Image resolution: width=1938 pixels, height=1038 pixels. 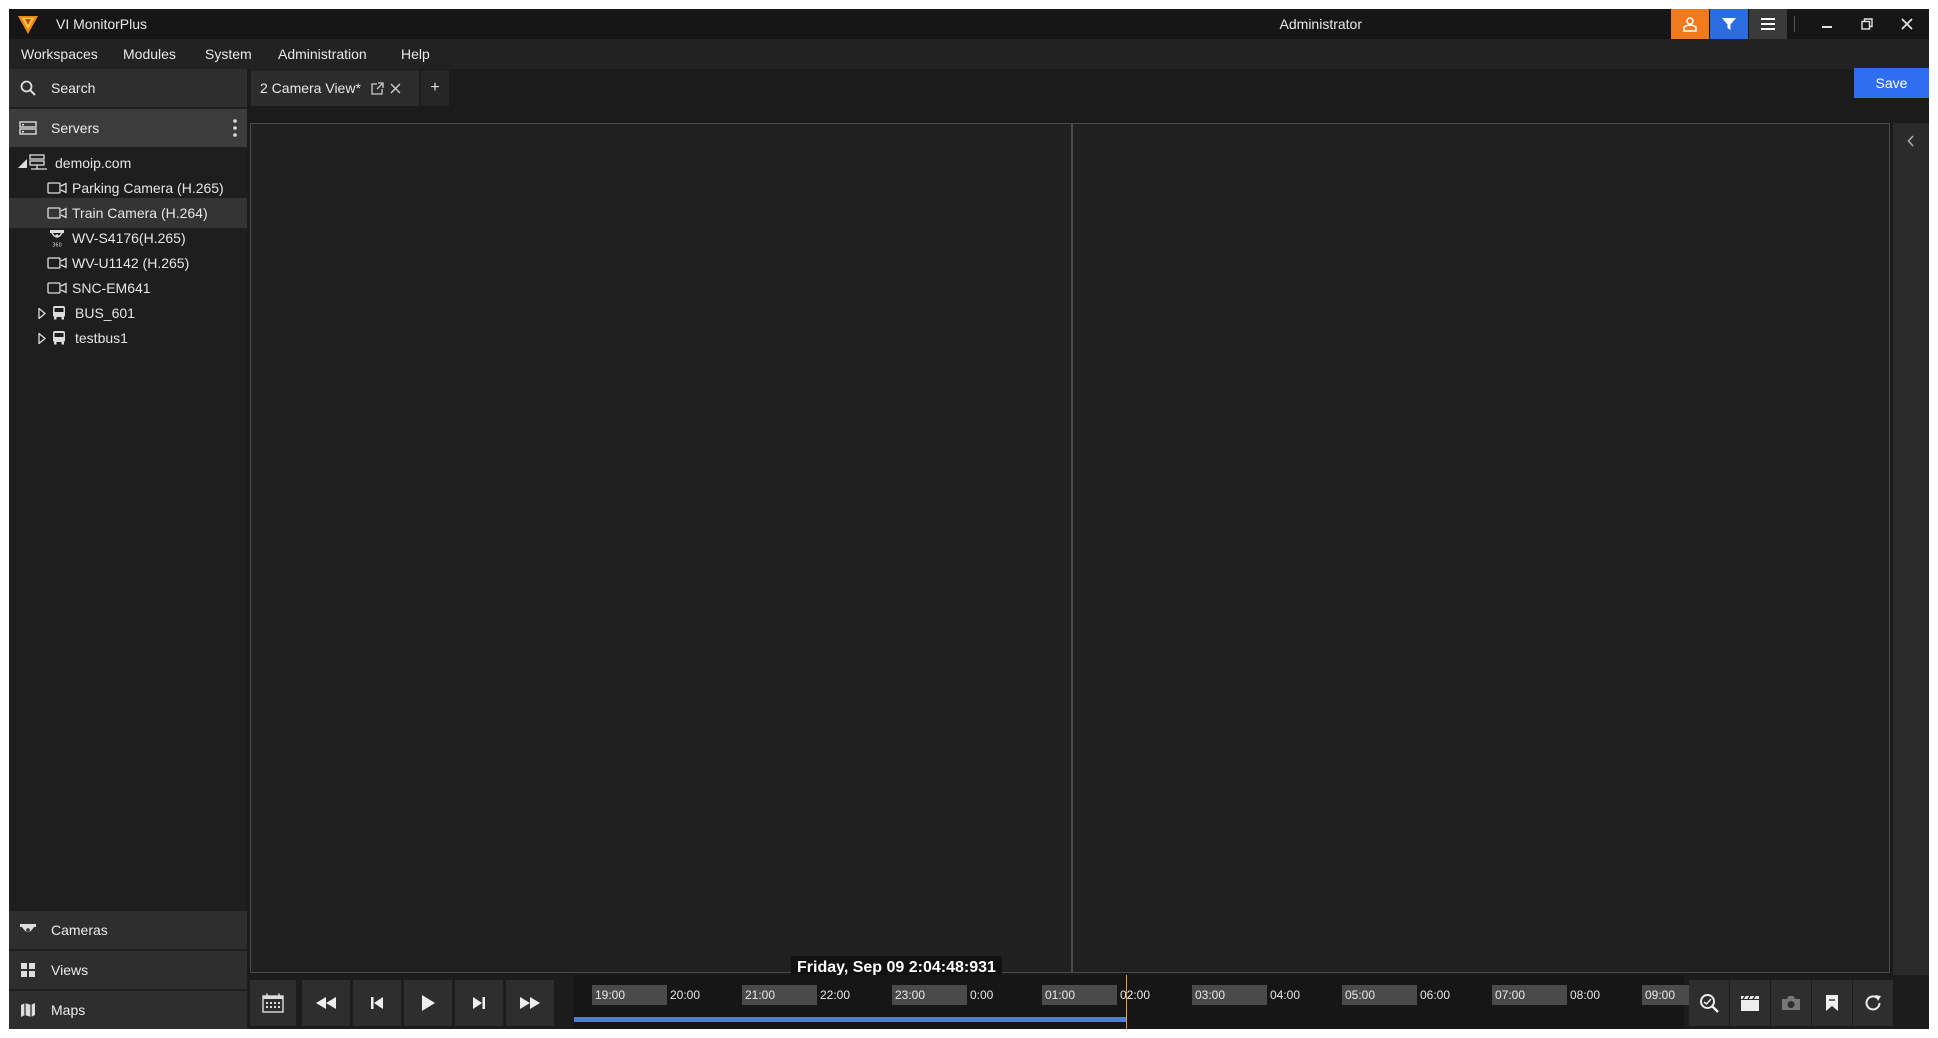 I want to click on menu-workspaces: Workspaces, so click(x=59, y=54).